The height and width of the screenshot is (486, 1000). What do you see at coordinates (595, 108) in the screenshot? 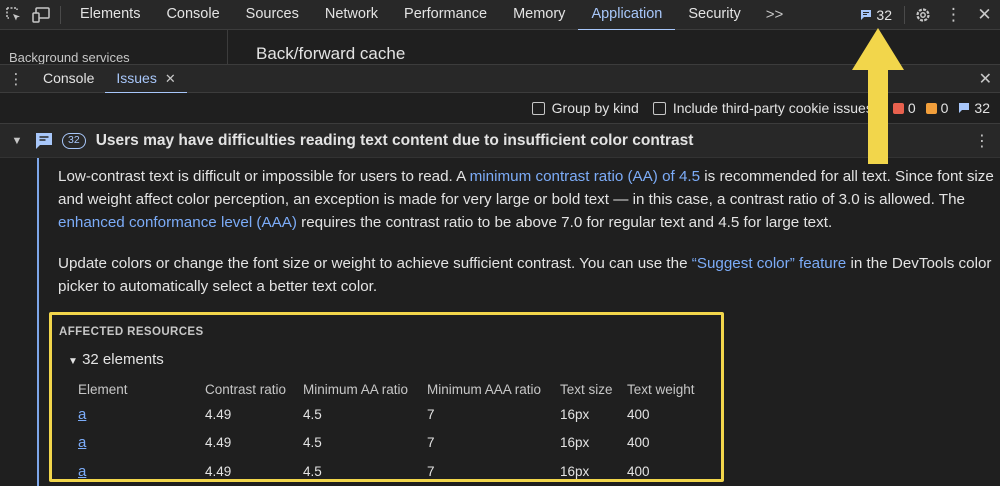
I see `checkbox-label: Group by kind` at bounding box center [595, 108].